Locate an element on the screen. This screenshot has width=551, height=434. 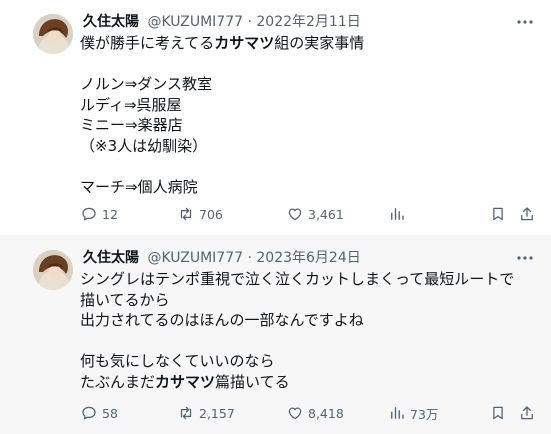
tweet-text-line: ミニー⇒楽器店 is located at coordinates (308, 125).